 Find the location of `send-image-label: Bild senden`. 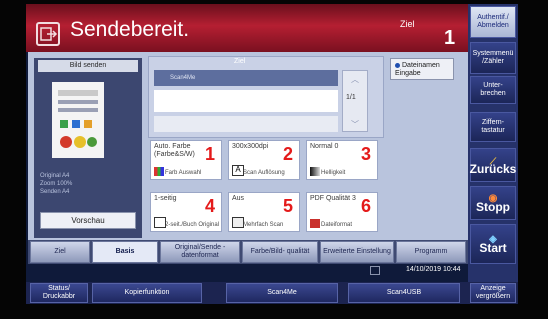

send-image-label: Bild senden is located at coordinates (88, 66).